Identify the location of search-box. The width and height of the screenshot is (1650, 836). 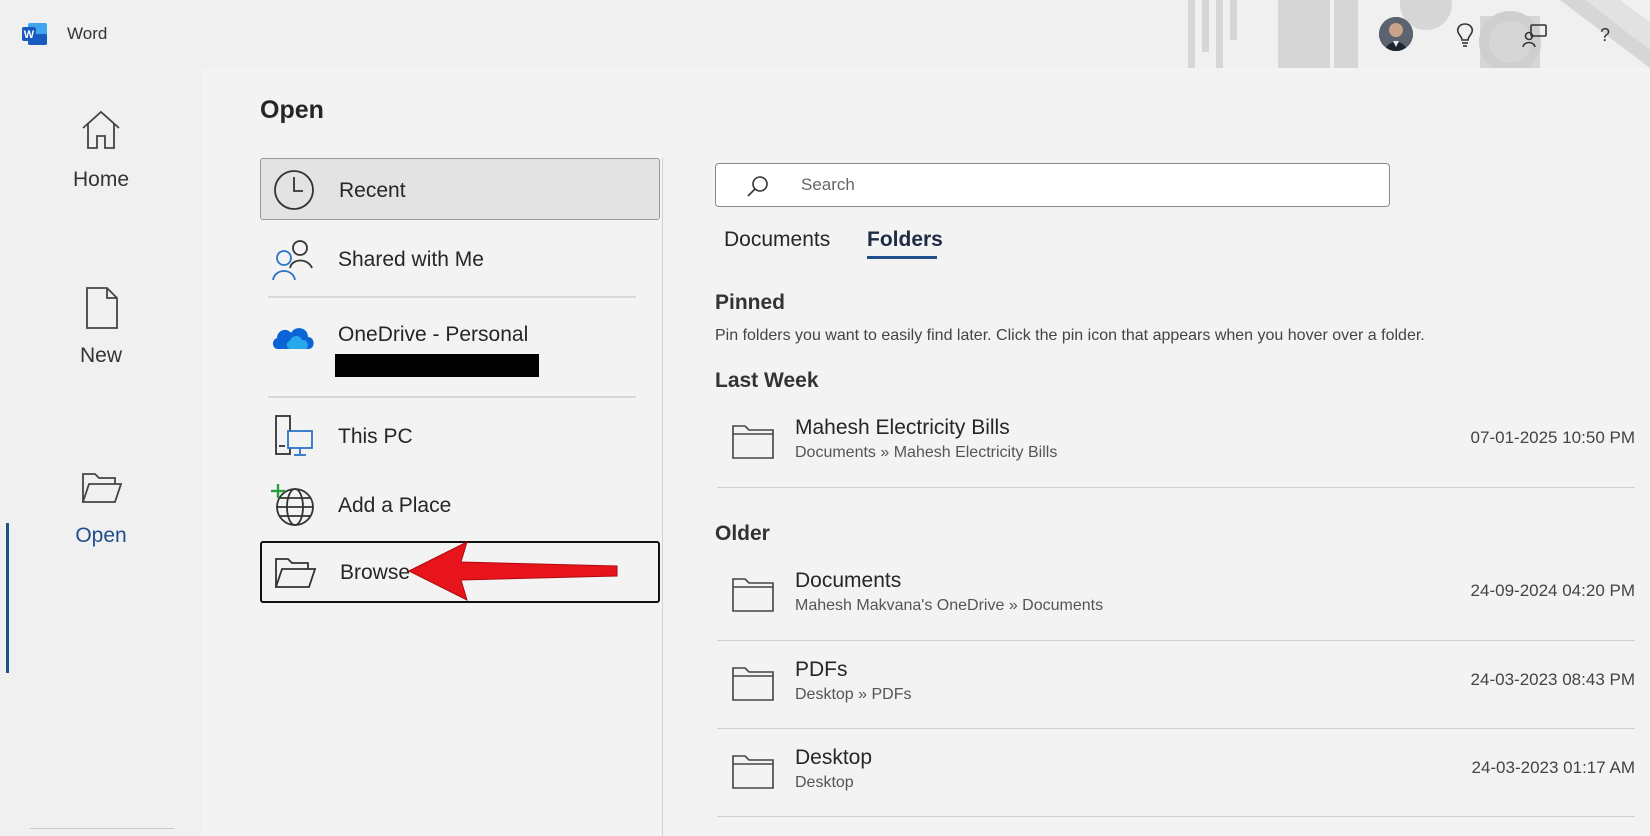
(1052, 185).